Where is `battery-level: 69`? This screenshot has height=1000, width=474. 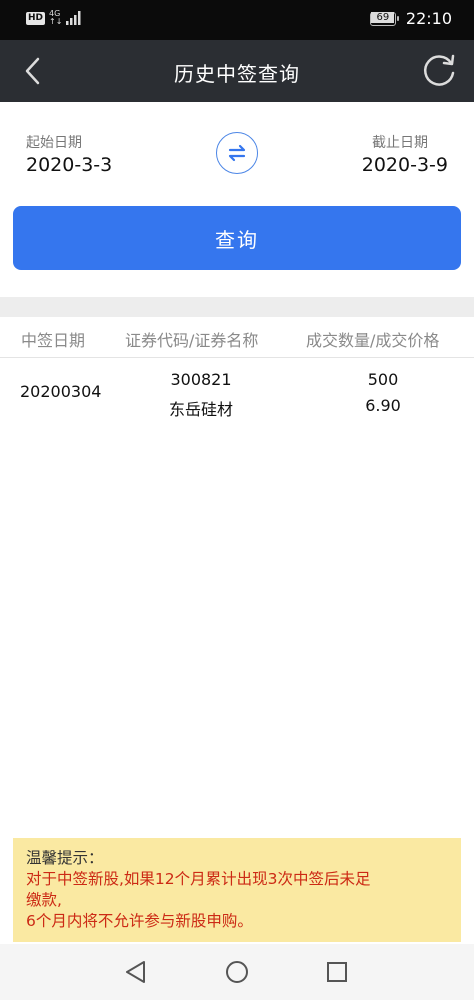 battery-level: 69 is located at coordinates (383, 17).